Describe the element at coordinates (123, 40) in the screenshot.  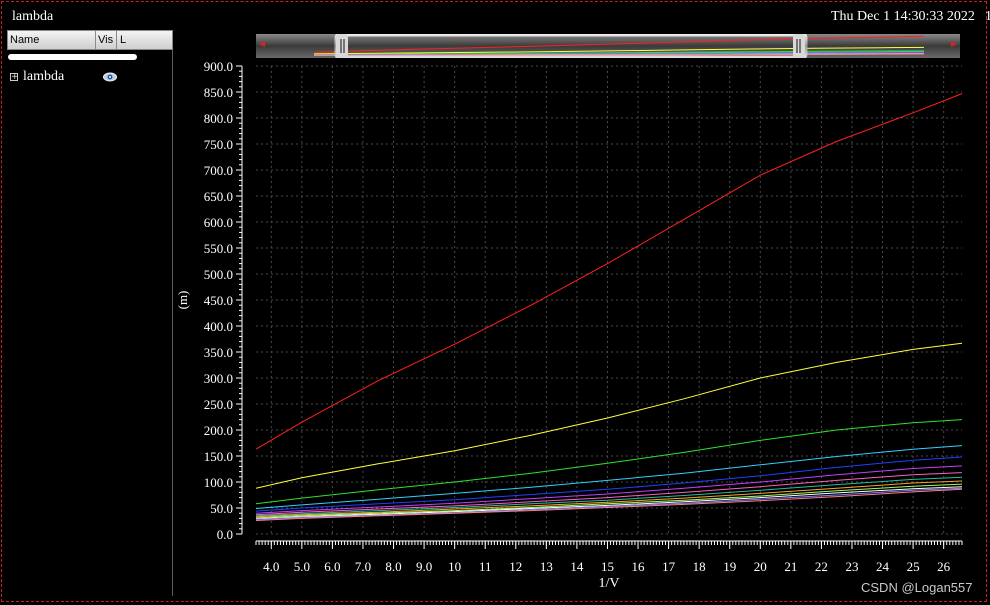
I see `column-header-l: L` at that location.